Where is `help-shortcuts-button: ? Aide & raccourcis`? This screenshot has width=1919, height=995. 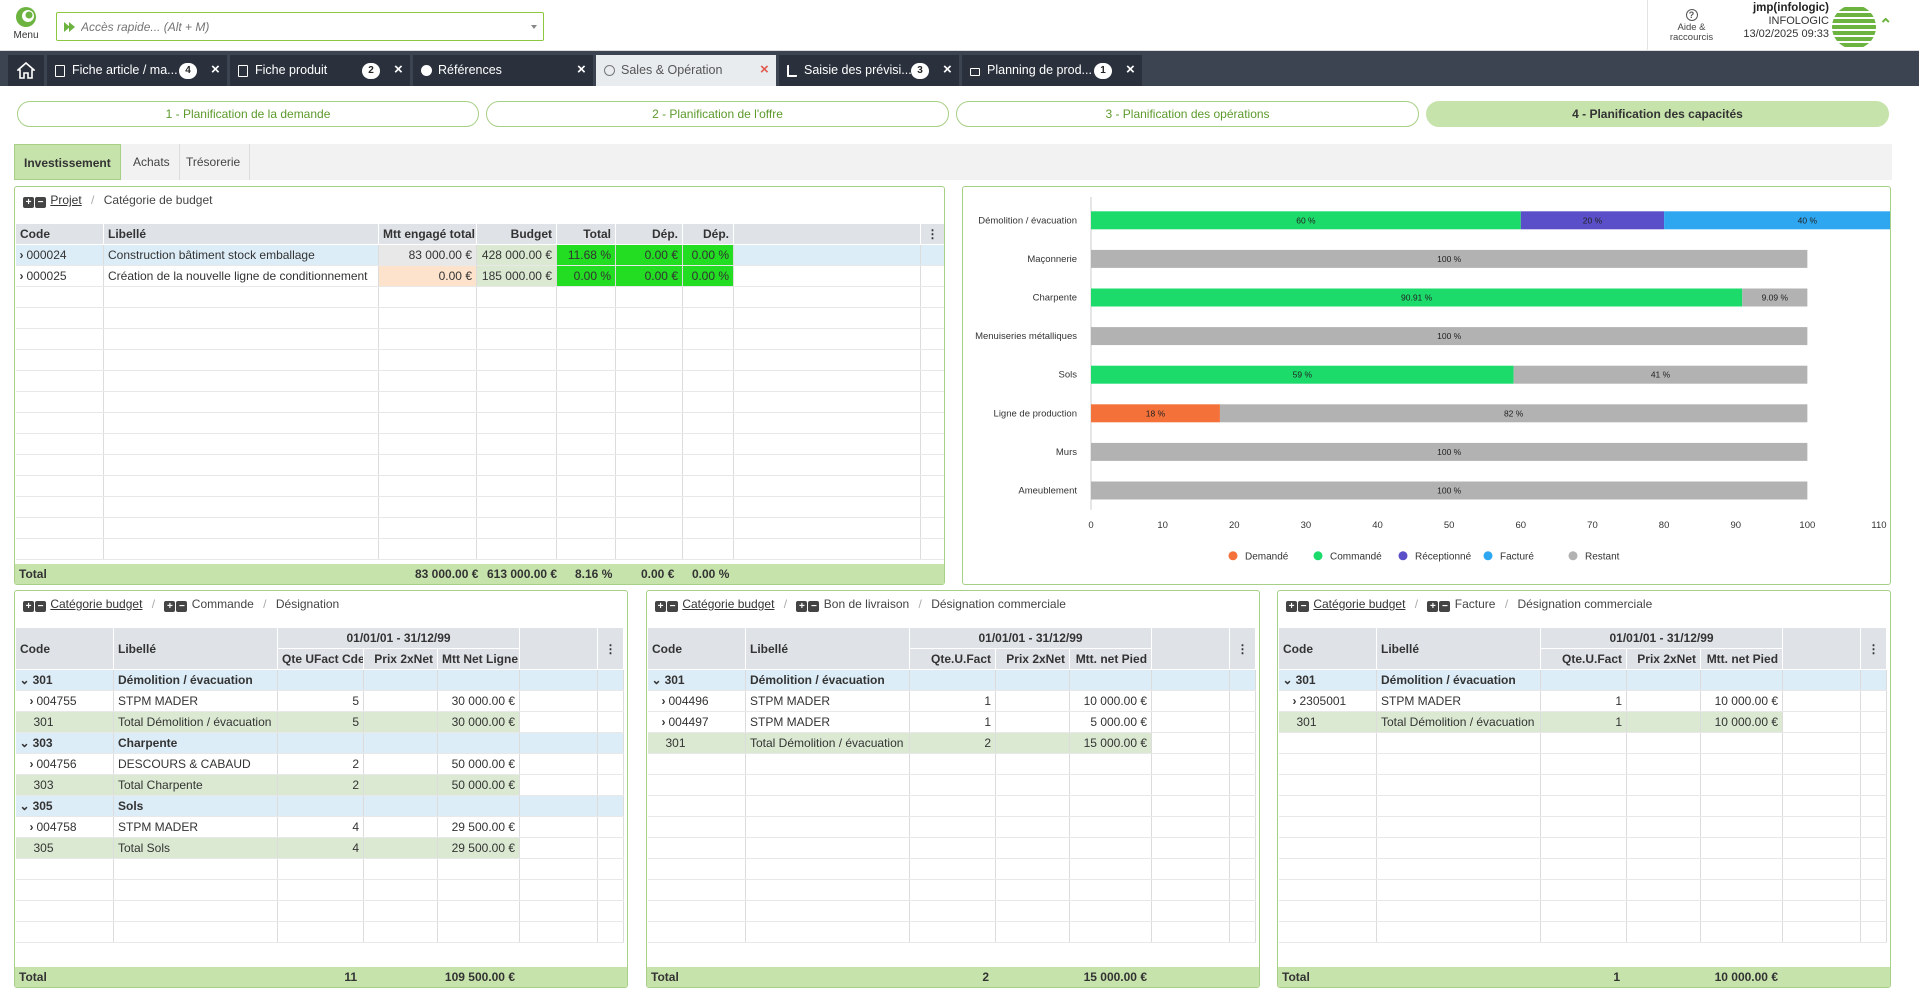
help-shortcuts-button: ? Aide & raccourcis is located at coordinates (1691, 25).